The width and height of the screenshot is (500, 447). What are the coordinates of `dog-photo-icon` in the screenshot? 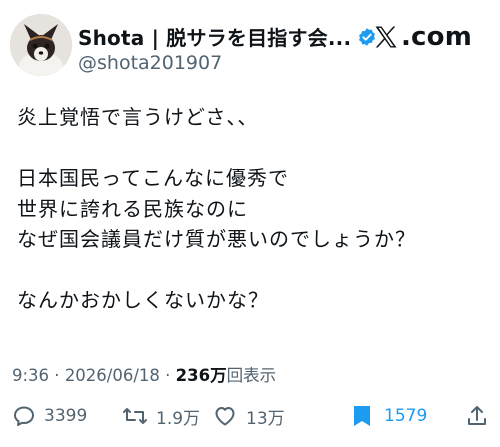 It's located at (41, 45).